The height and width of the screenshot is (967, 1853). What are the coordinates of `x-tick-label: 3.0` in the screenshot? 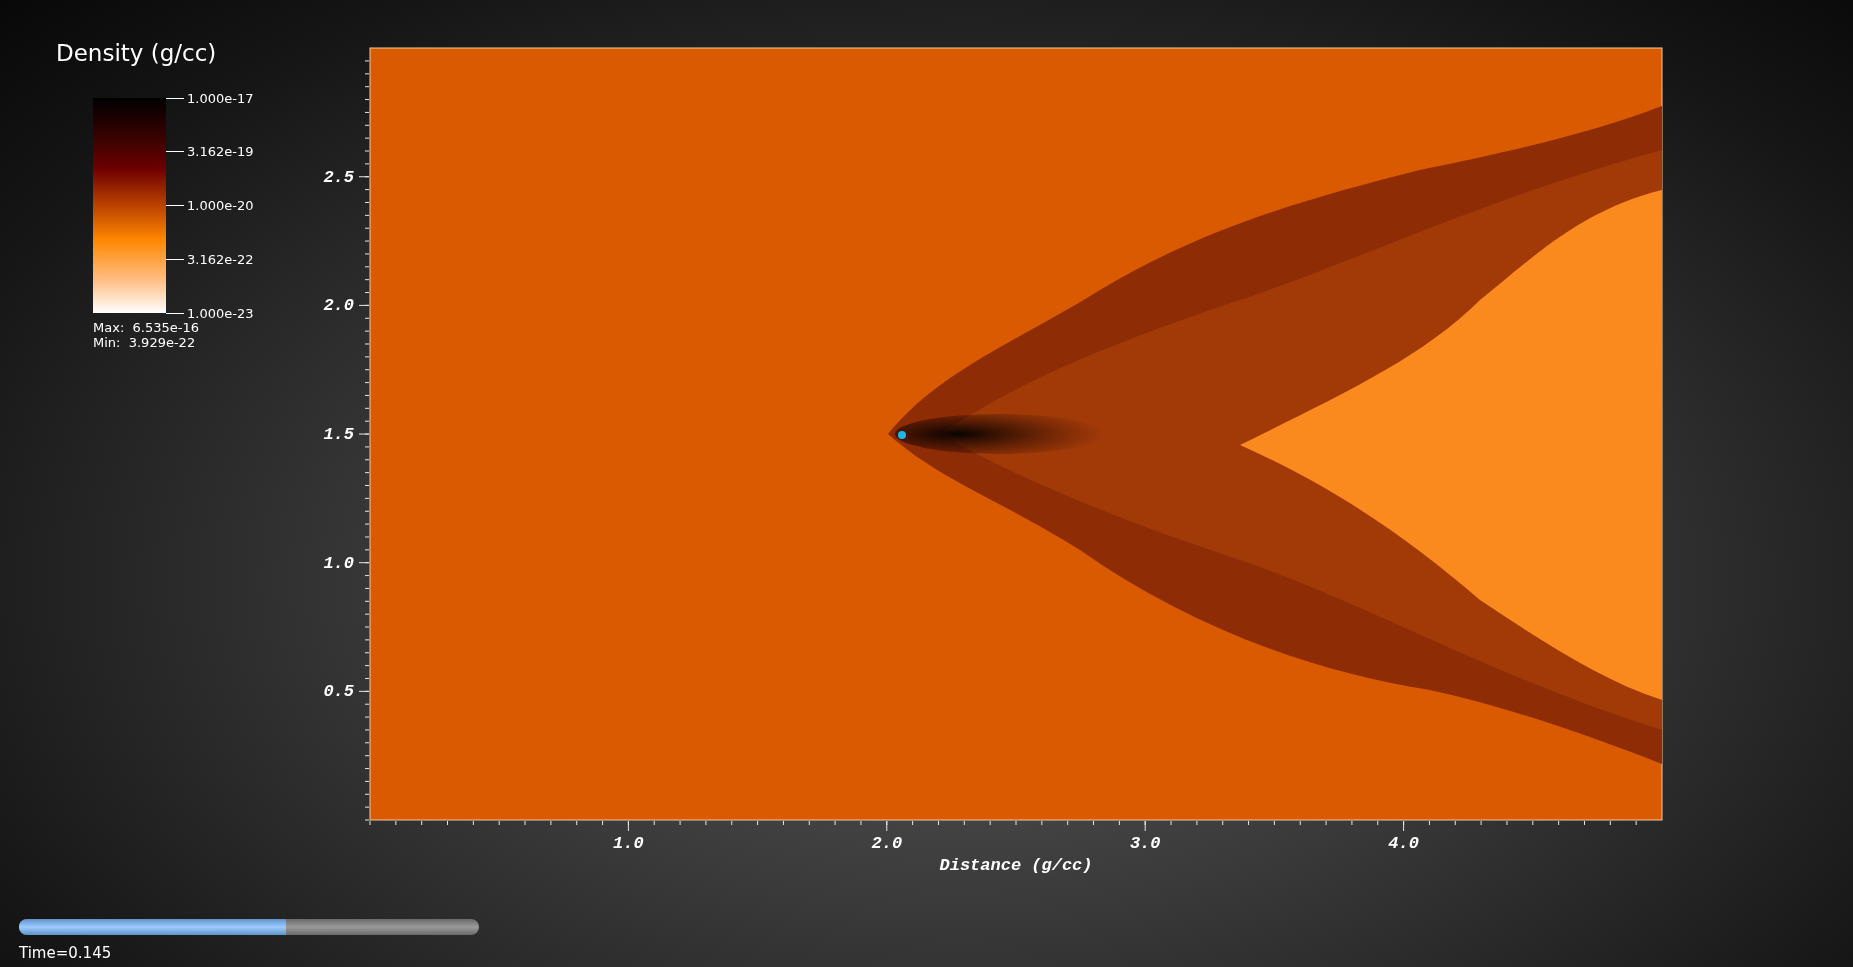 It's located at (1145, 843).